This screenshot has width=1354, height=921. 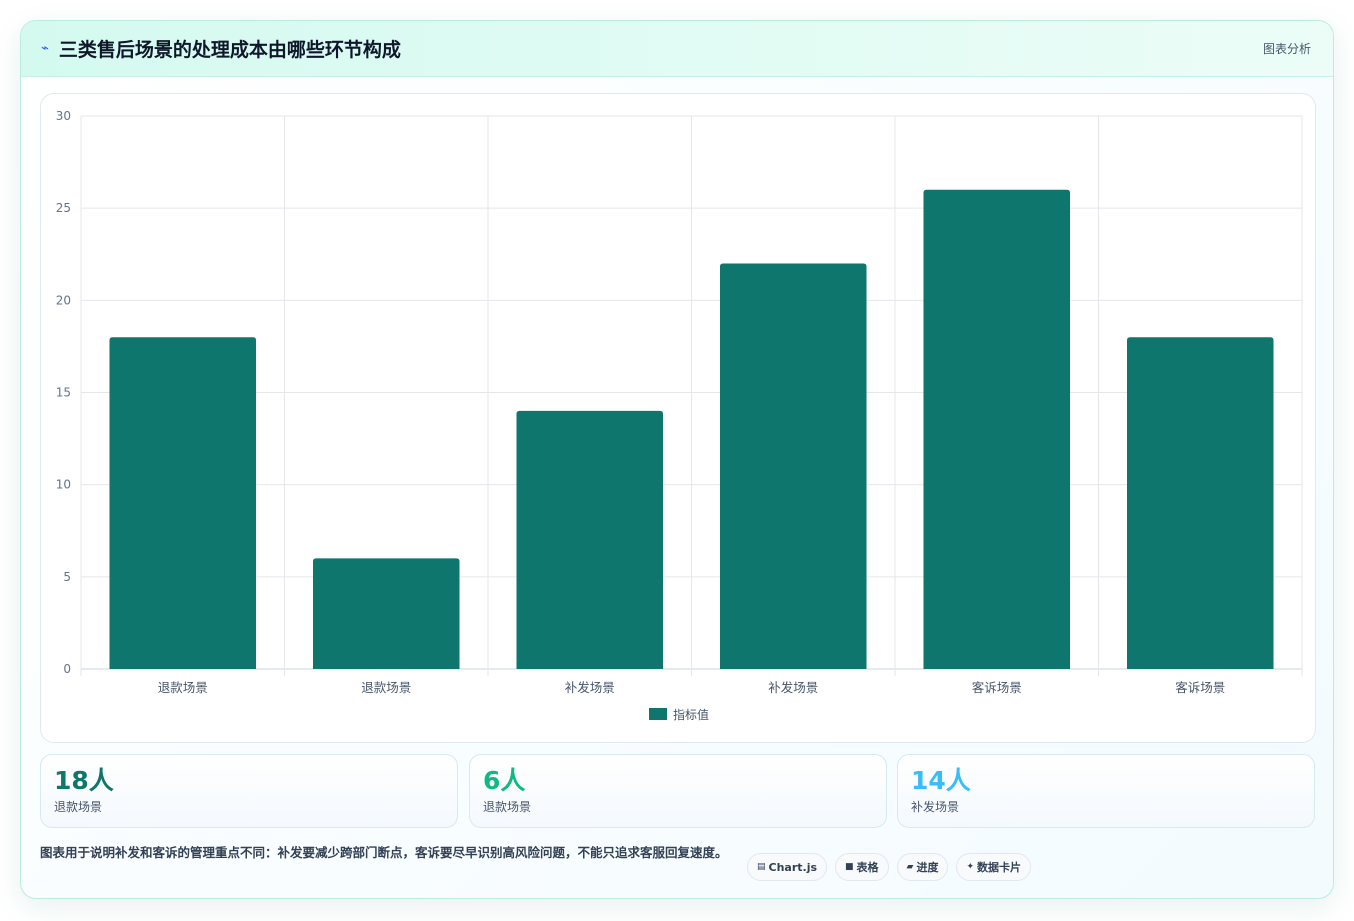 What do you see at coordinates (910, 867) in the screenshot?
I see `progress-icon: ▰` at bounding box center [910, 867].